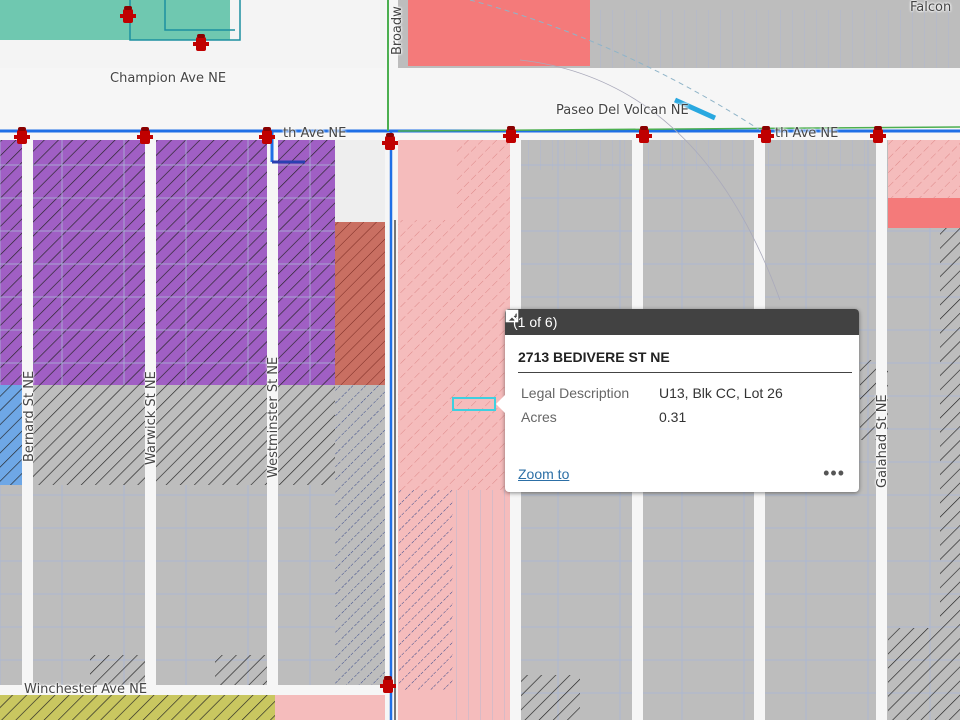  What do you see at coordinates (512, 316) in the screenshot?
I see `close-icon` at bounding box center [512, 316].